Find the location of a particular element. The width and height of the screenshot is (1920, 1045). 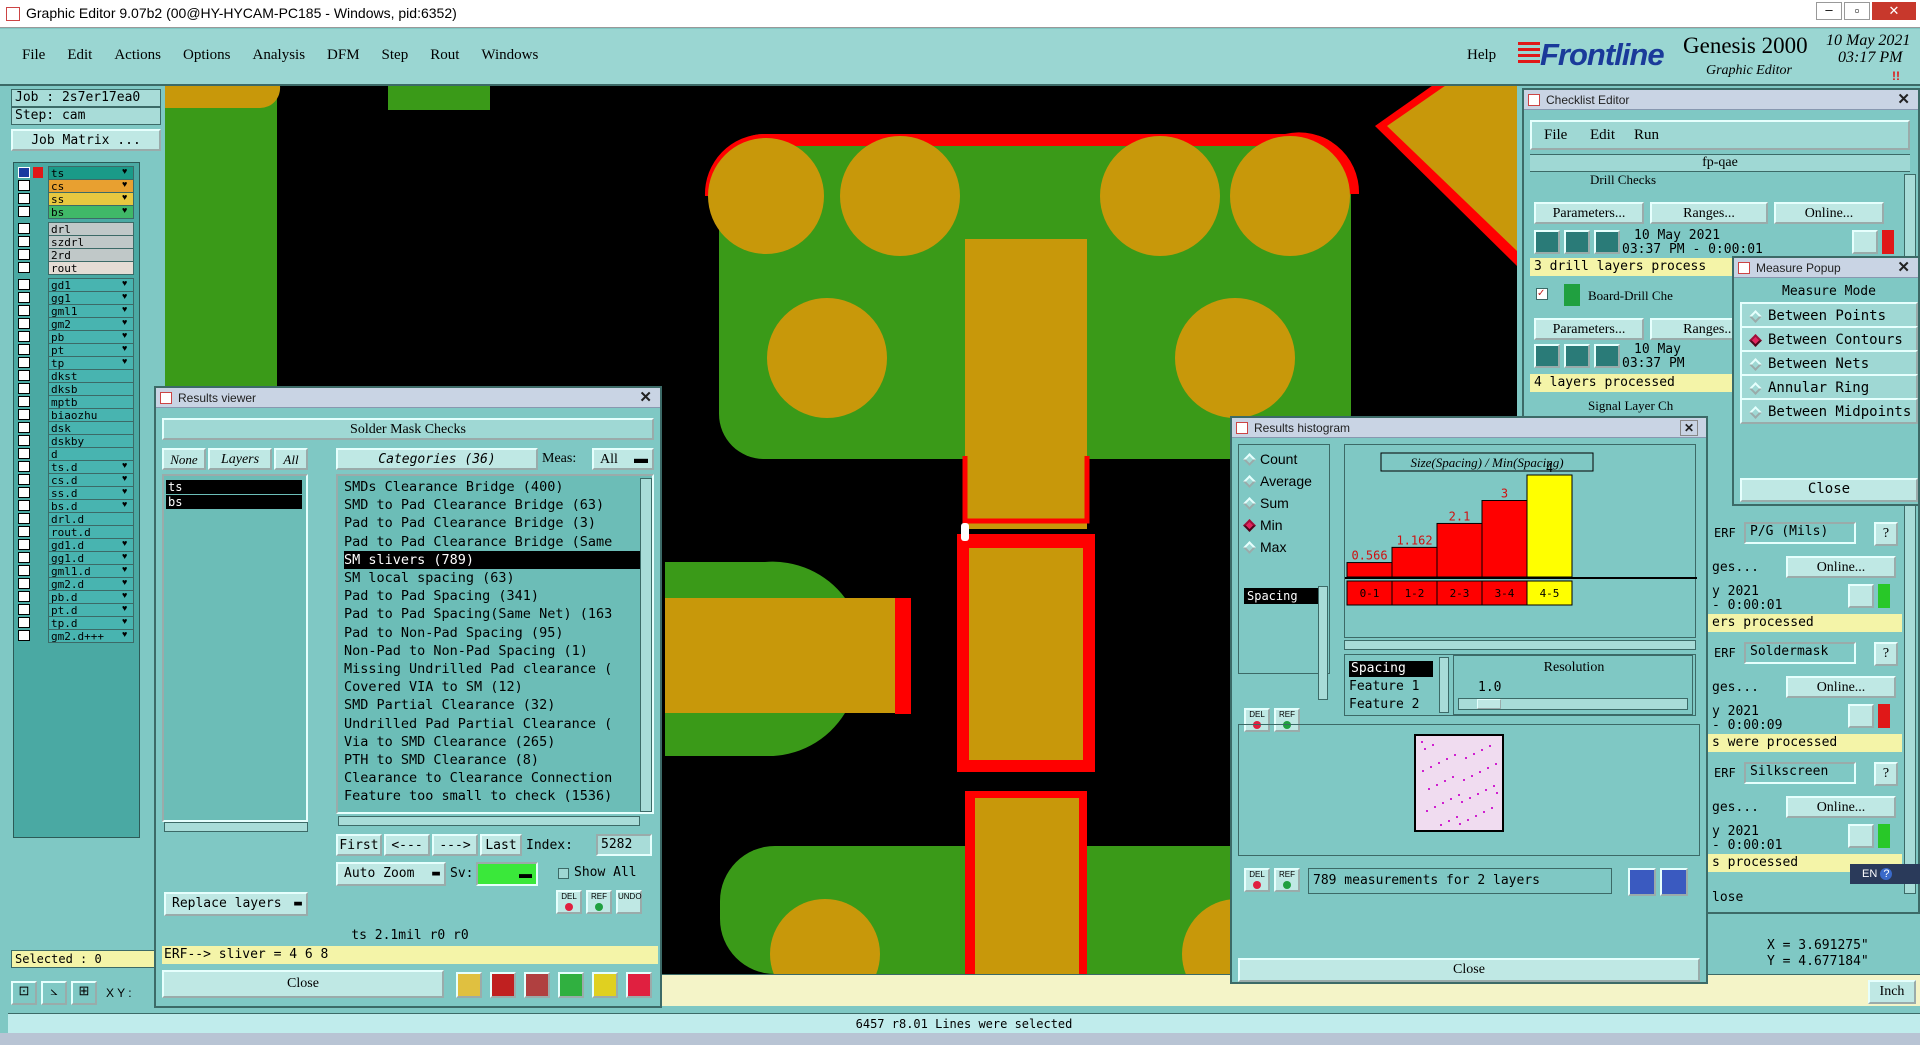

histogram-close-icon: ✕ is located at coordinates (1688, 428).